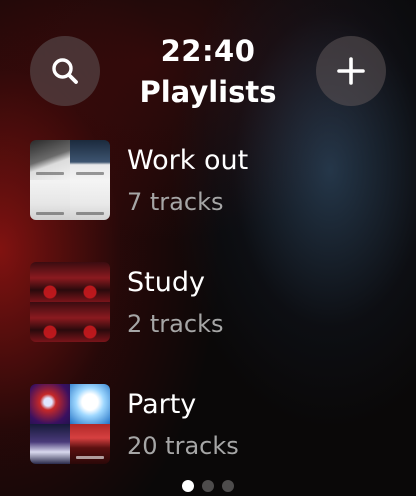 The width and height of the screenshot is (416, 496). Describe the element at coordinates (188, 160) in the screenshot. I see `playlist-name: Work out` at that location.